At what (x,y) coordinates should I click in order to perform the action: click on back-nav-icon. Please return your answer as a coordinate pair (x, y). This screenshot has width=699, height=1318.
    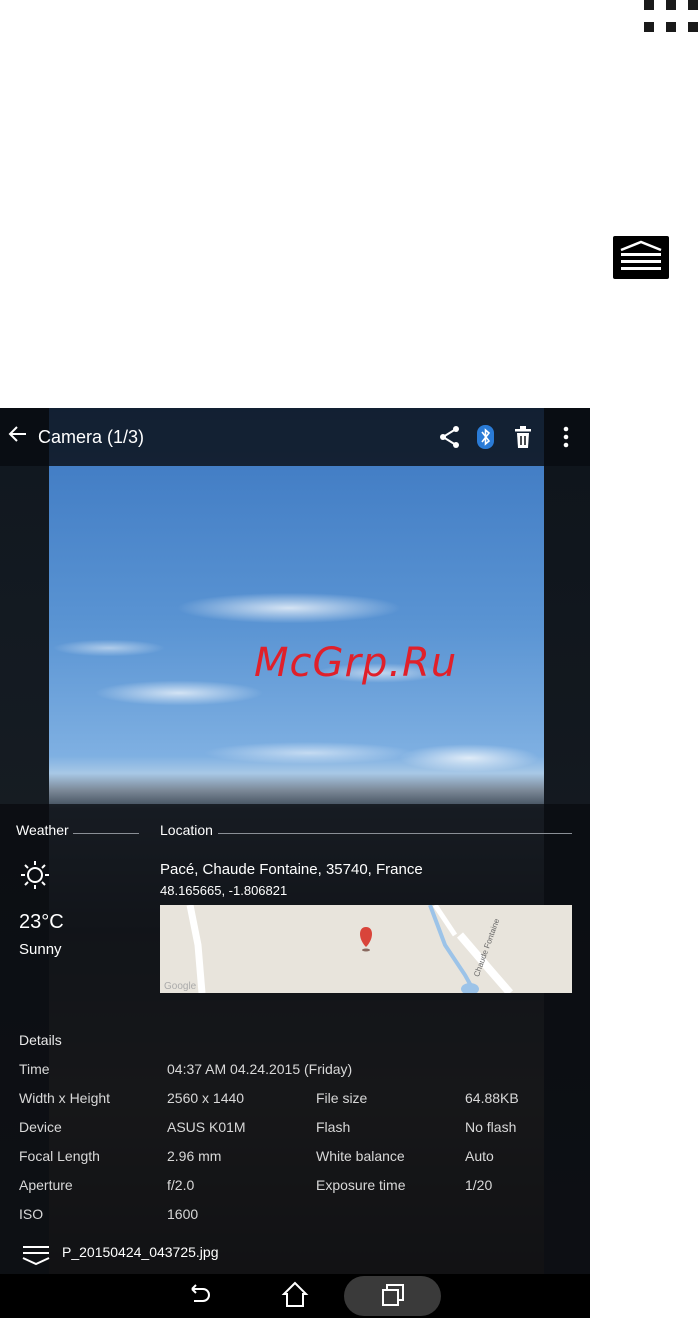
    Looking at the image, I should click on (199, 1295).